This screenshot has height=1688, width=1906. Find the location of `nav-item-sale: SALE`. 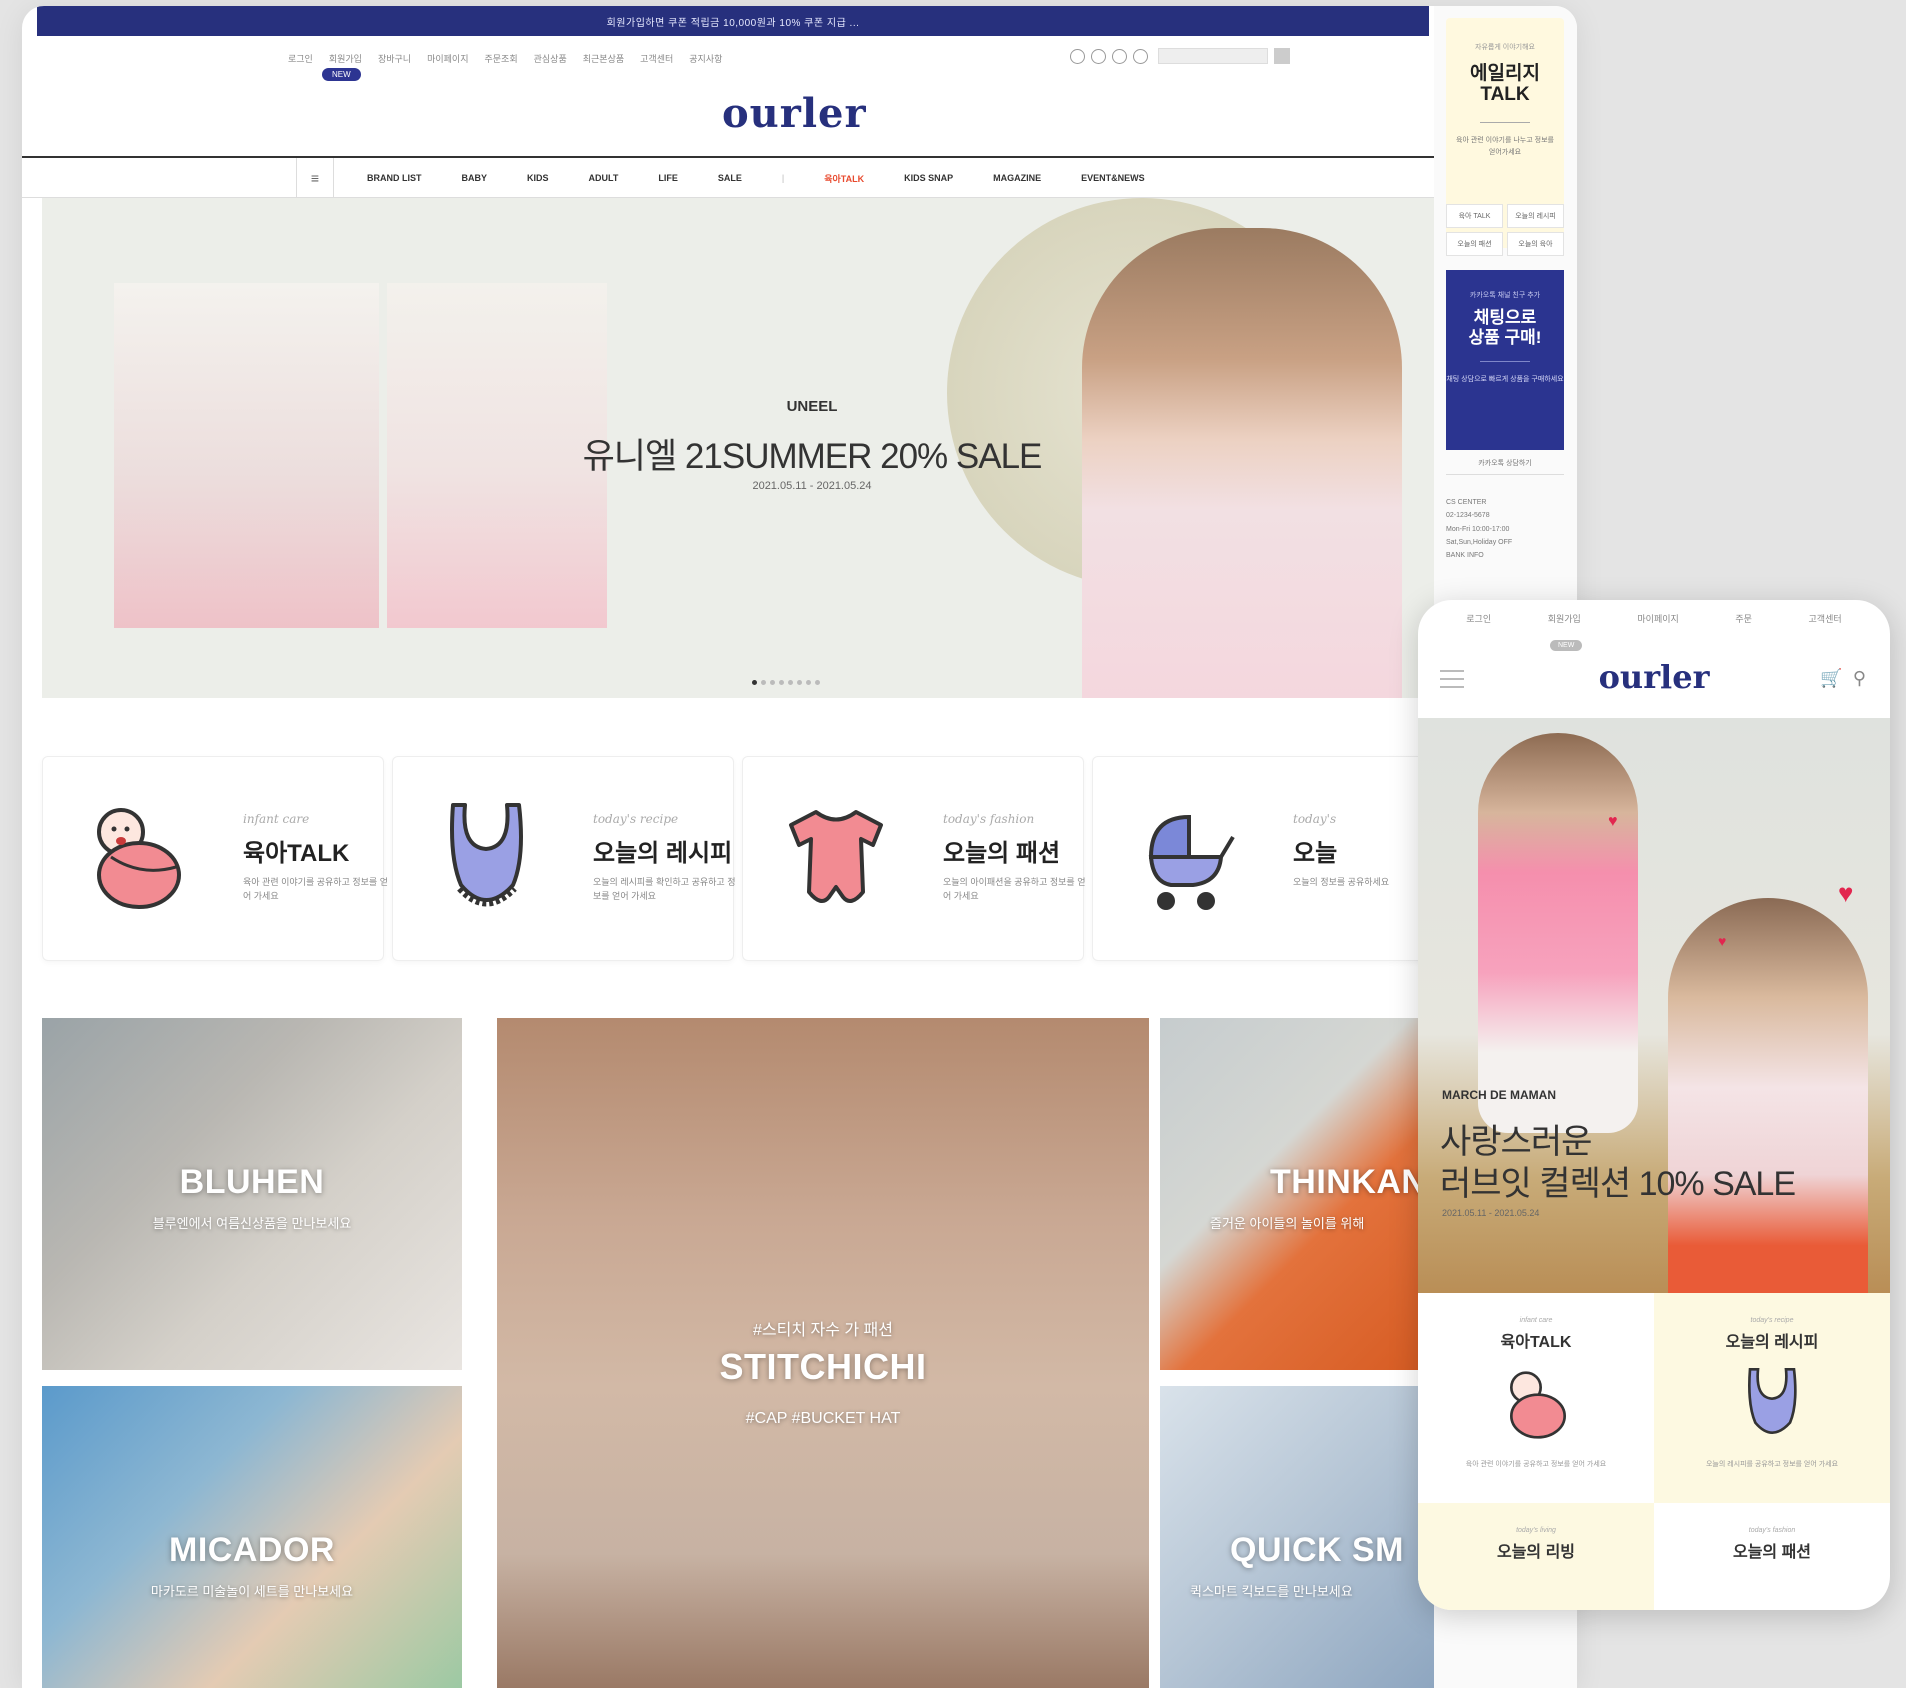

nav-item-sale: SALE is located at coordinates (730, 178).